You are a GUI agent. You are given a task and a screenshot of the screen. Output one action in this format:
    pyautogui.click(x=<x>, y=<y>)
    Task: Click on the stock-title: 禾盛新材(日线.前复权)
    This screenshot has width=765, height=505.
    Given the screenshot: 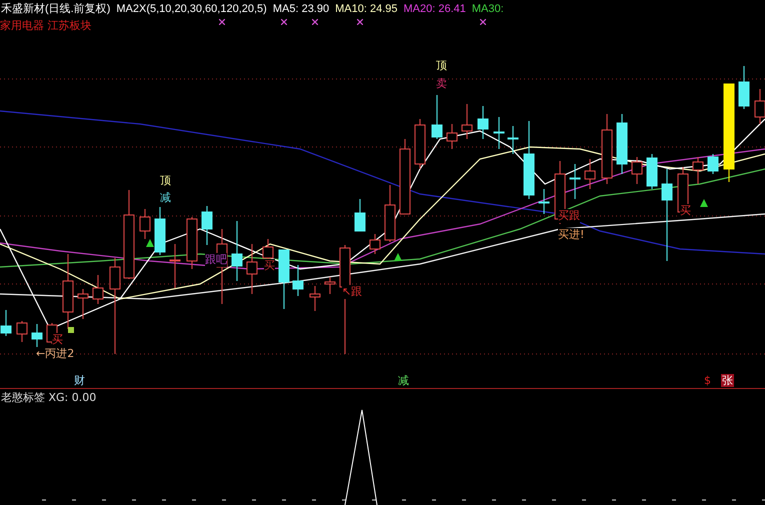 What is the action you would take?
    pyautogui.click(x=55, y=9)
    